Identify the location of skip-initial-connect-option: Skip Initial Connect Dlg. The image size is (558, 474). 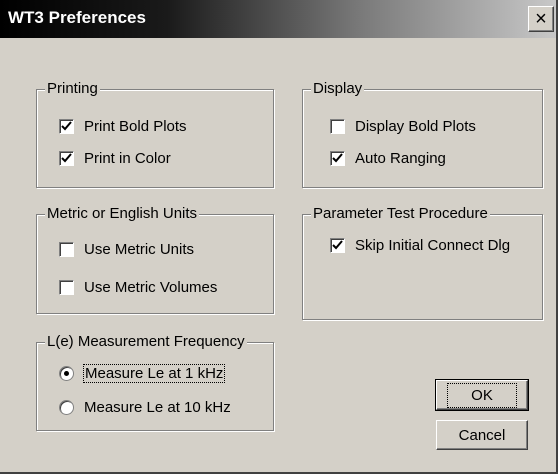
(420, 245).